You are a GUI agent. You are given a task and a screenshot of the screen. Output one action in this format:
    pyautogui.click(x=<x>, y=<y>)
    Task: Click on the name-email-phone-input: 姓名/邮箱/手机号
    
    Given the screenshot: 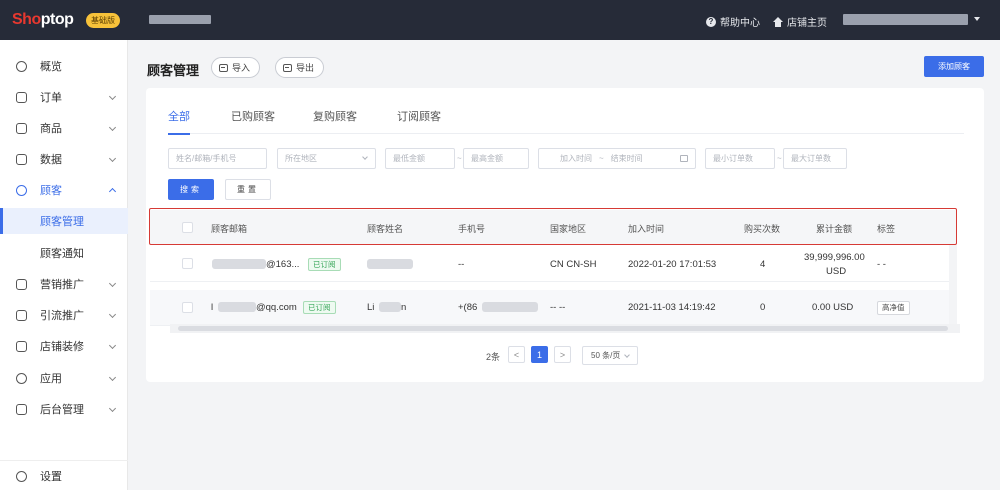 What is the action you would take?
    pyautogui.click(x=217, y=158)
    